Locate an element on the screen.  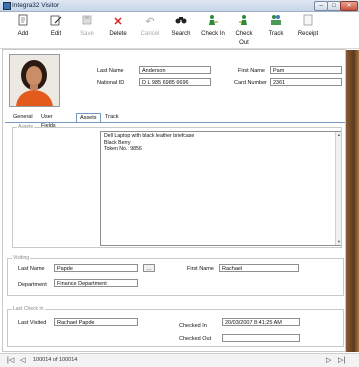
binoculars-icon is located at coordinates (181, 22).